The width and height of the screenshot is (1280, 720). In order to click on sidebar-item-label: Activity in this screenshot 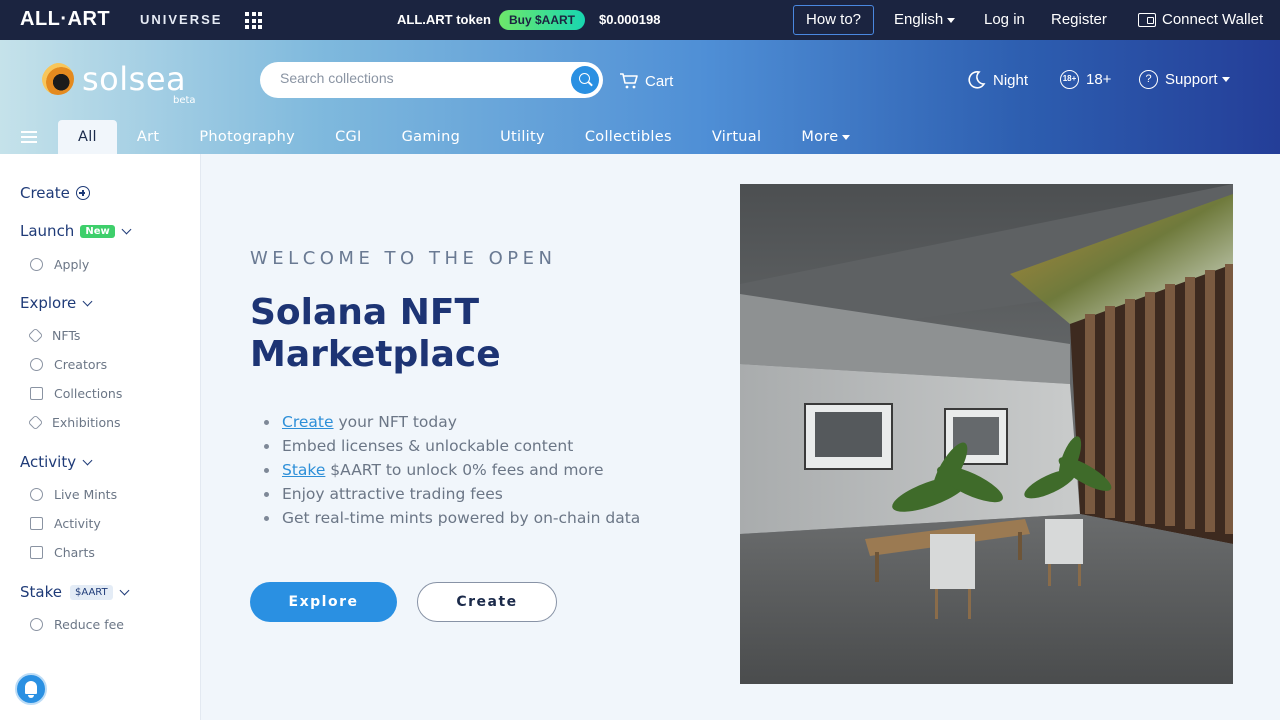, I will do `click(77, 523)`.